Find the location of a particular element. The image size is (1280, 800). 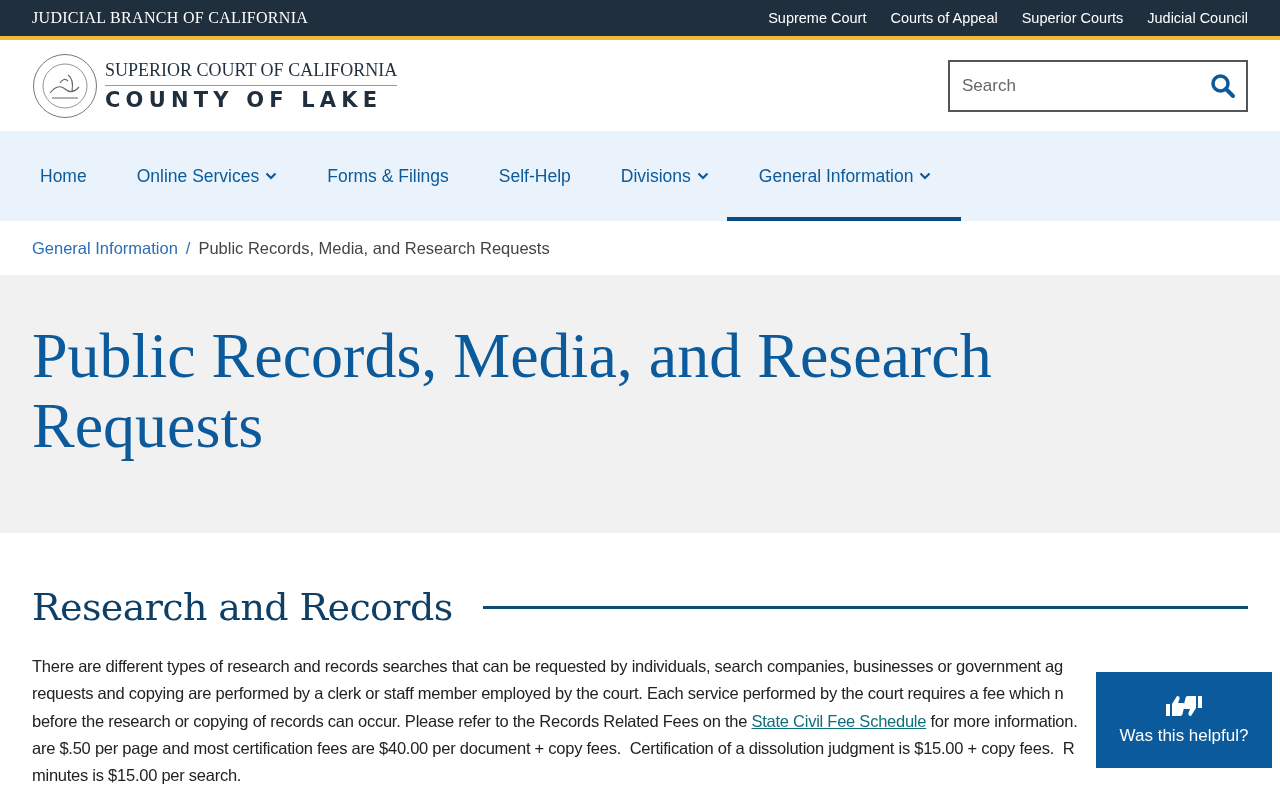

body-text: minutes is $15.00 per search. is located at coordinates (137, 776).